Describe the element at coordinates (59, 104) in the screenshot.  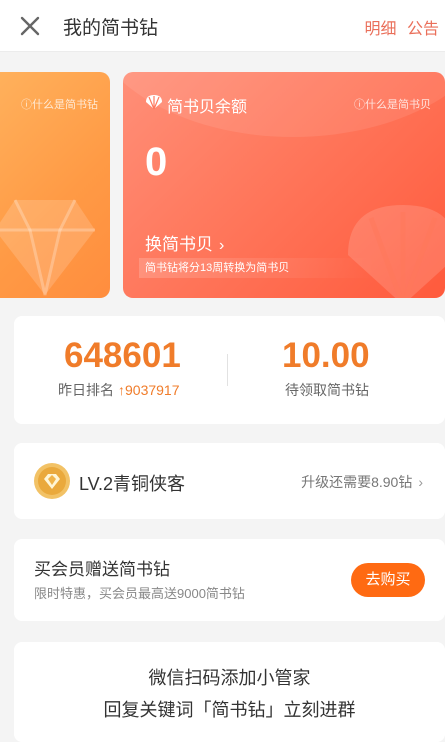
I see `diamond-faq-link: ⓘ什么是简书钻` at that location.